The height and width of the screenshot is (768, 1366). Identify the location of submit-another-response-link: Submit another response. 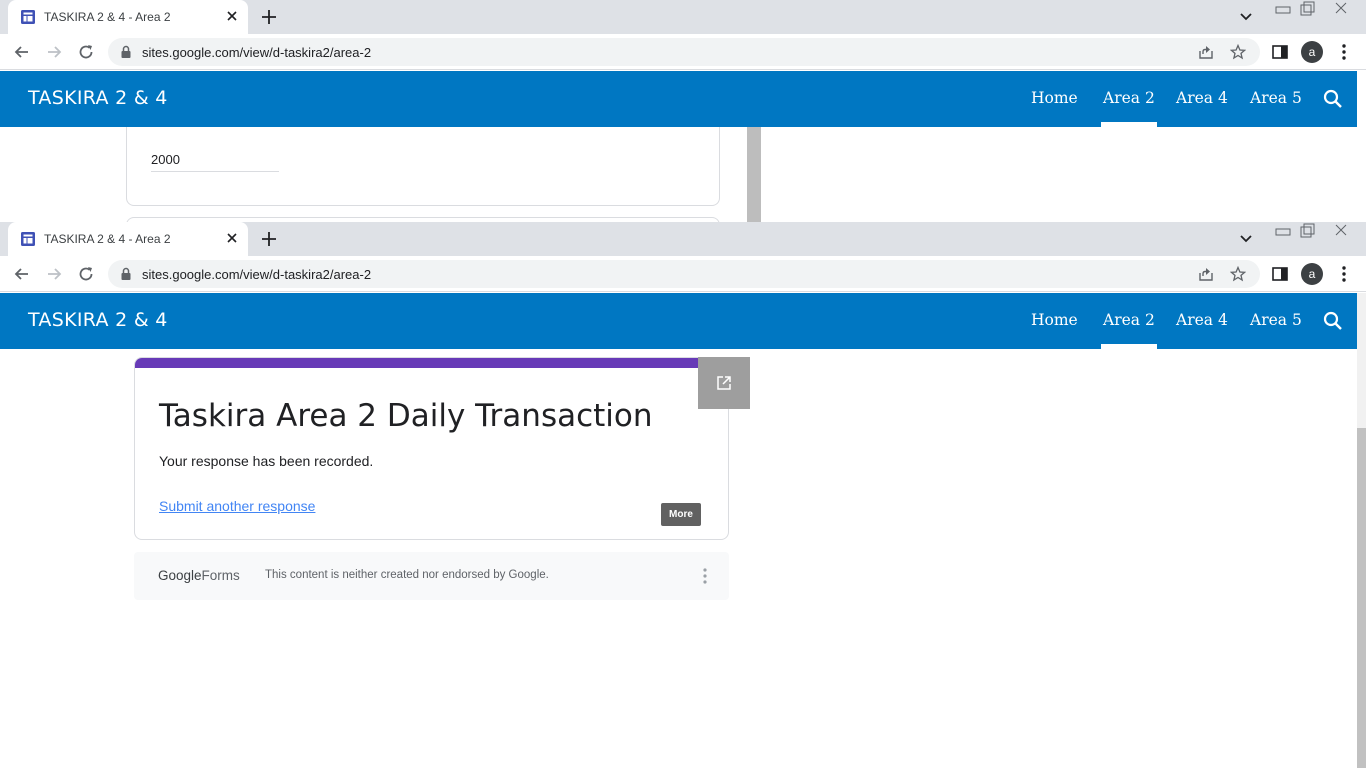
(237, 506).